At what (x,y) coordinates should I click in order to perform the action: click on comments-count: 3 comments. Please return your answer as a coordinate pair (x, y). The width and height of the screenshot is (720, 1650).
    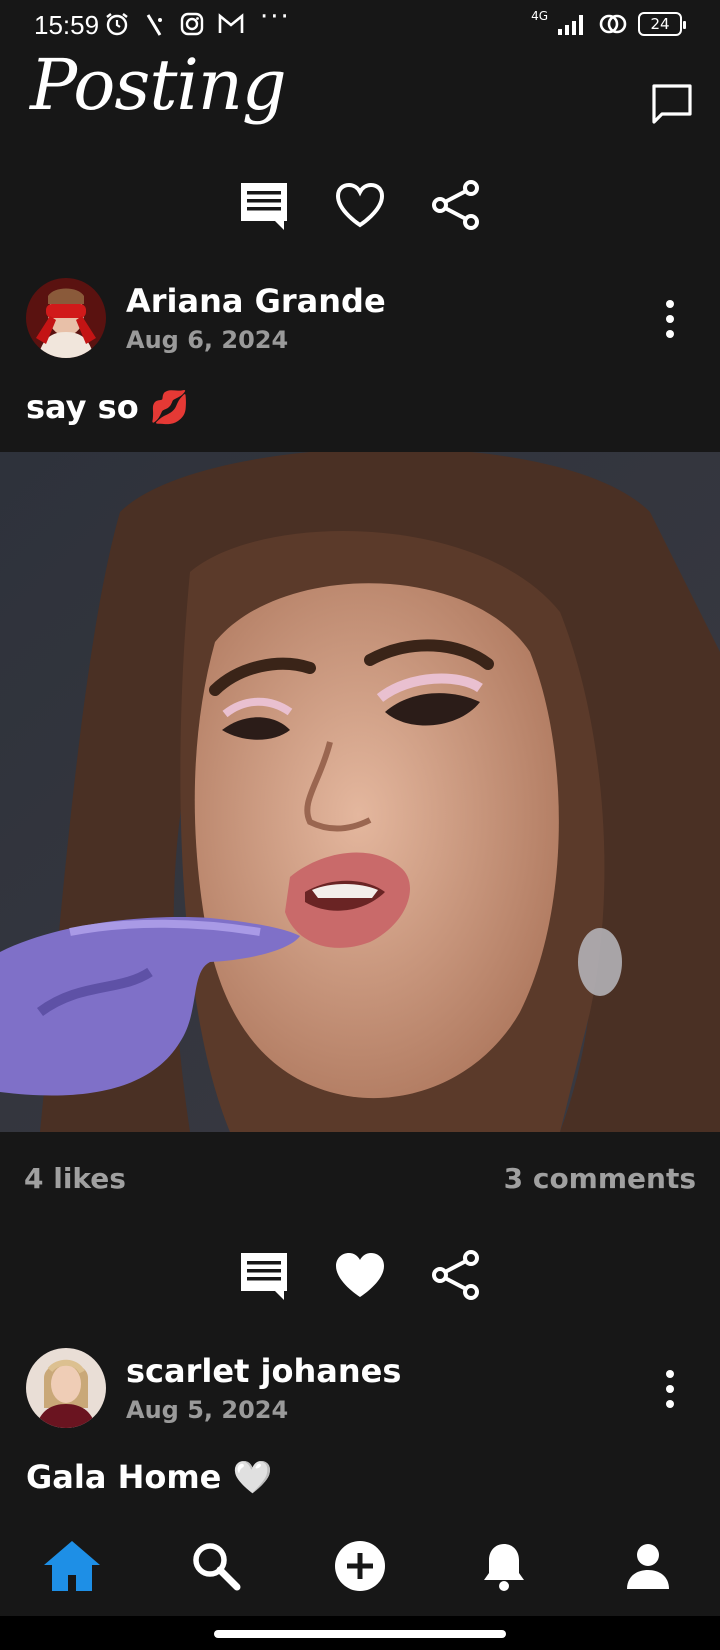
    Looking at the image, I should click on (600, 1178).